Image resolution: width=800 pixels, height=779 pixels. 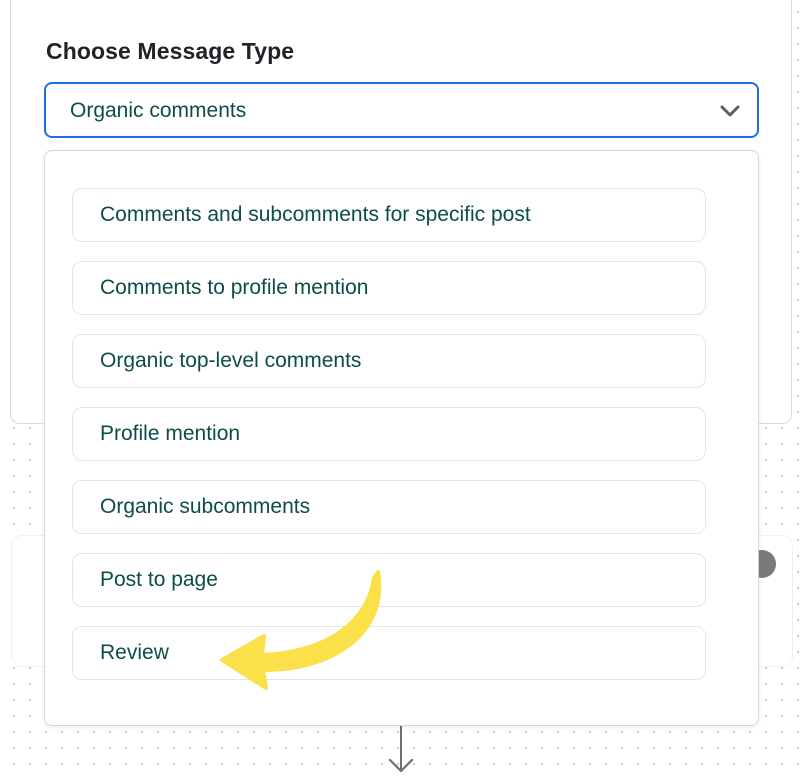 I want to click on option-post-to-page: Post to page, so click(x=389, y=580).